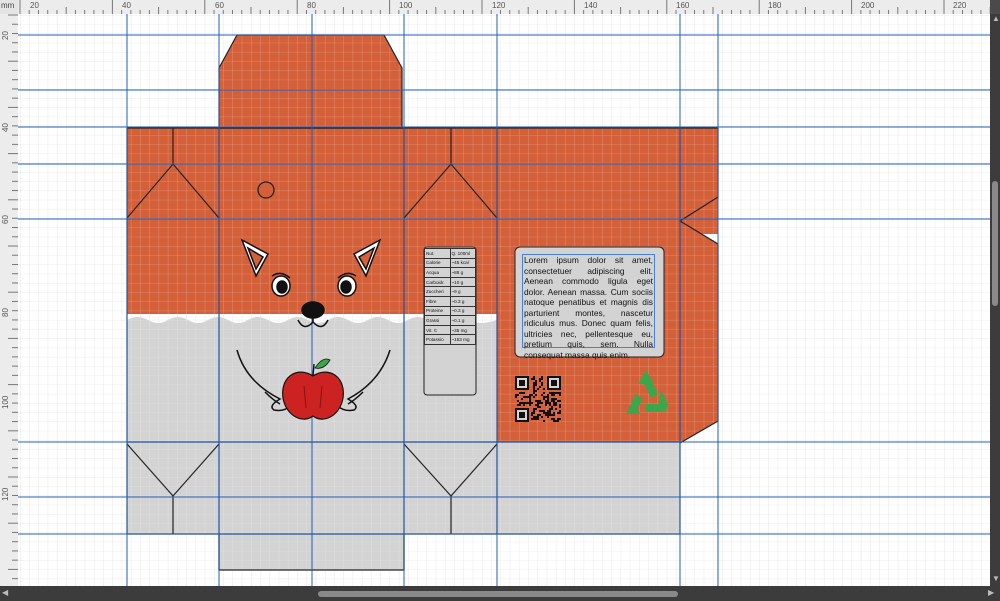 The image size is (1000, 601). I want to click on scroll-up-icon: ▲, so click(996, 18).